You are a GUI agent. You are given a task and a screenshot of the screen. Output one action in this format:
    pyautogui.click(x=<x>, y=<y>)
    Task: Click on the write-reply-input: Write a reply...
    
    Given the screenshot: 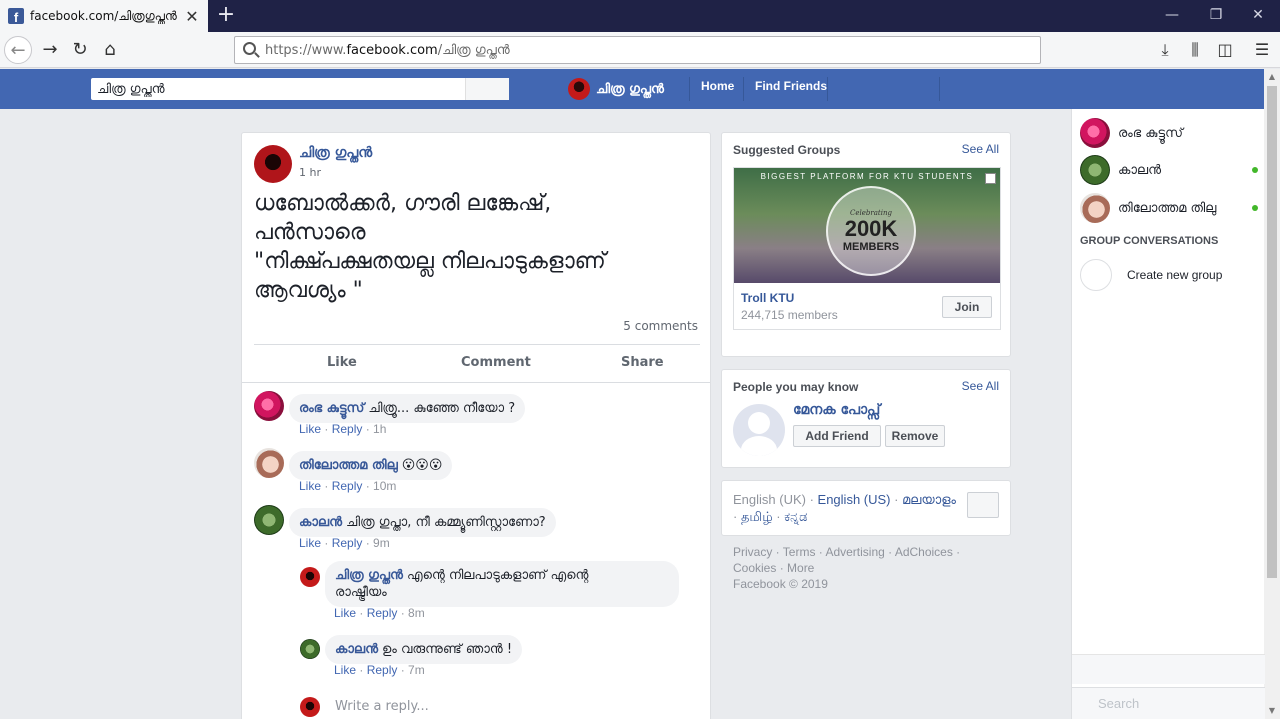 What is the action you would take?
    pyautogui.click(x=382, y=706)
    